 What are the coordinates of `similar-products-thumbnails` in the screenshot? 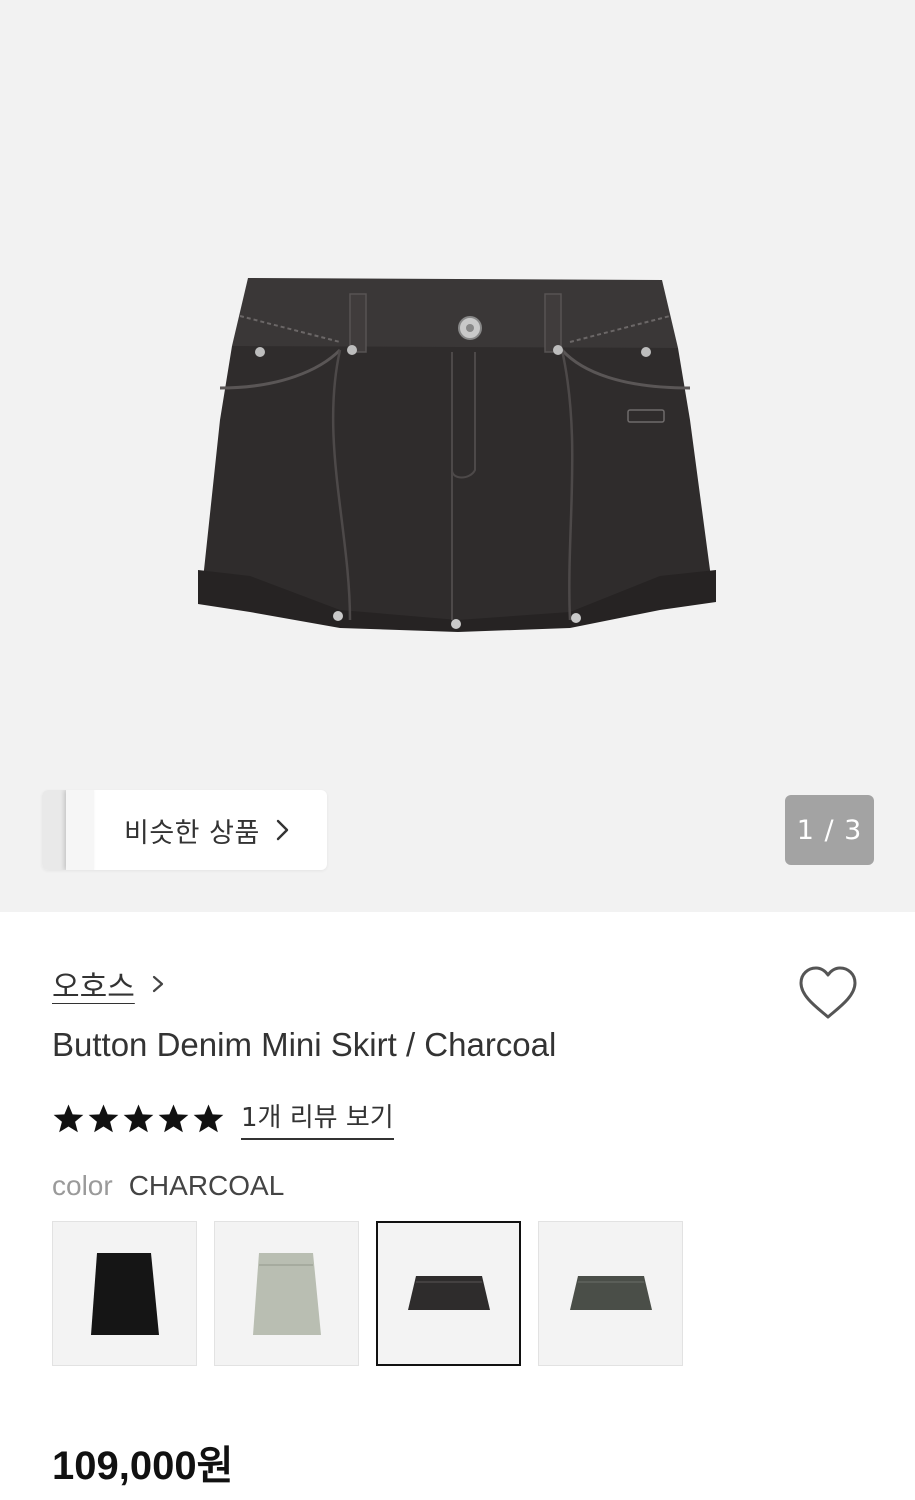 It's located at (68, 830).